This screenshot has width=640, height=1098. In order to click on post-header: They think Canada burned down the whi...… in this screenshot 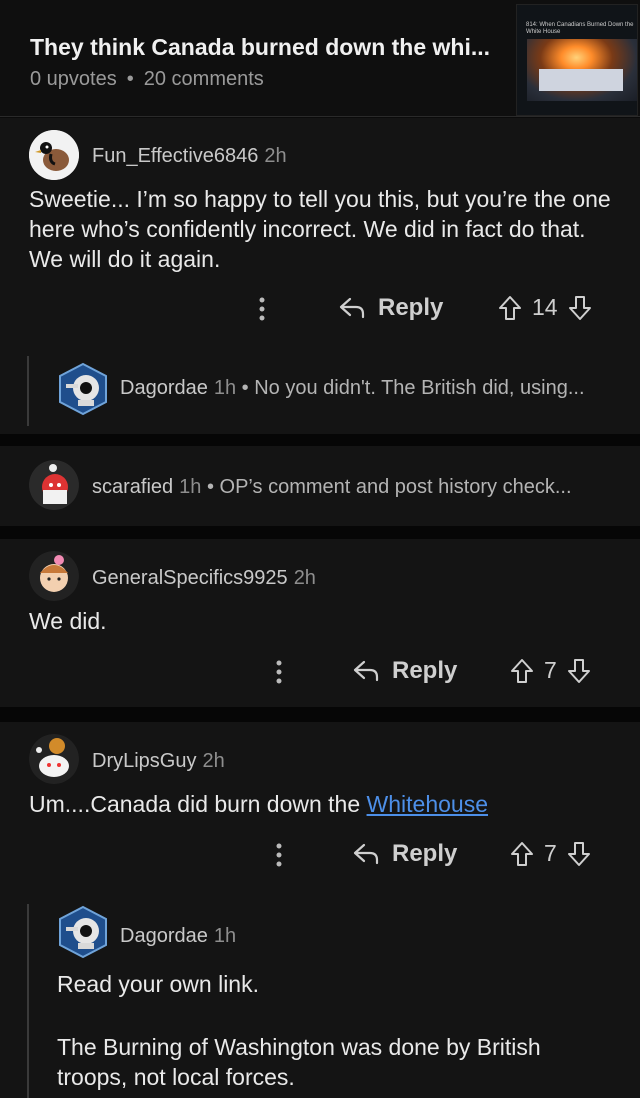, I will do `click(320, 58)`.